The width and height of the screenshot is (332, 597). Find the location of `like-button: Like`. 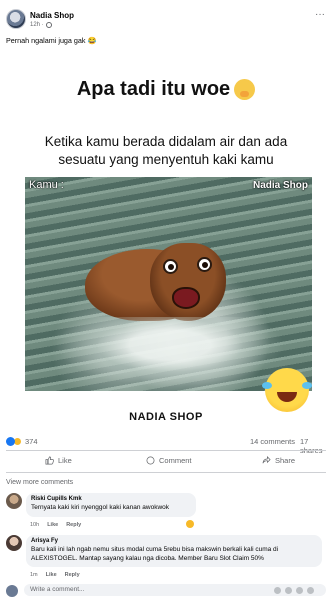

like-button: Like is located at coordinates (58, 460).